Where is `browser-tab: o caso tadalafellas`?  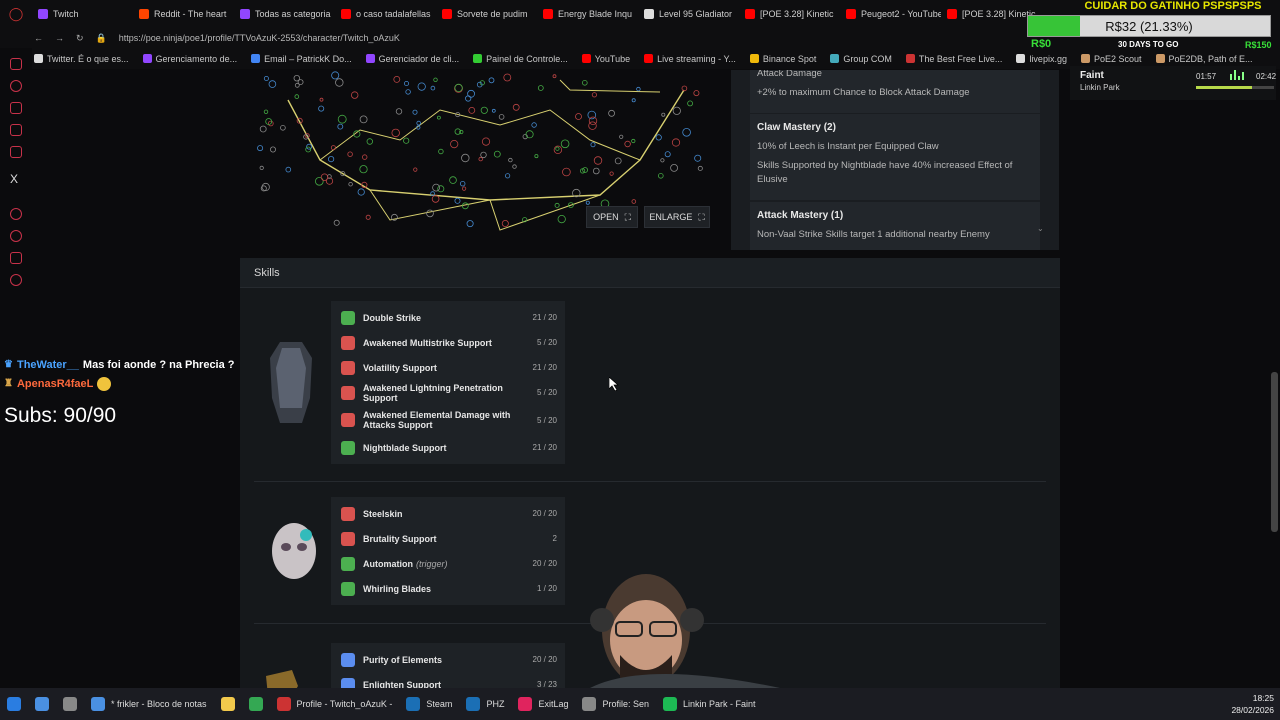 browser-tab: o caso tadalafellas is located at coordinates (385, 14).